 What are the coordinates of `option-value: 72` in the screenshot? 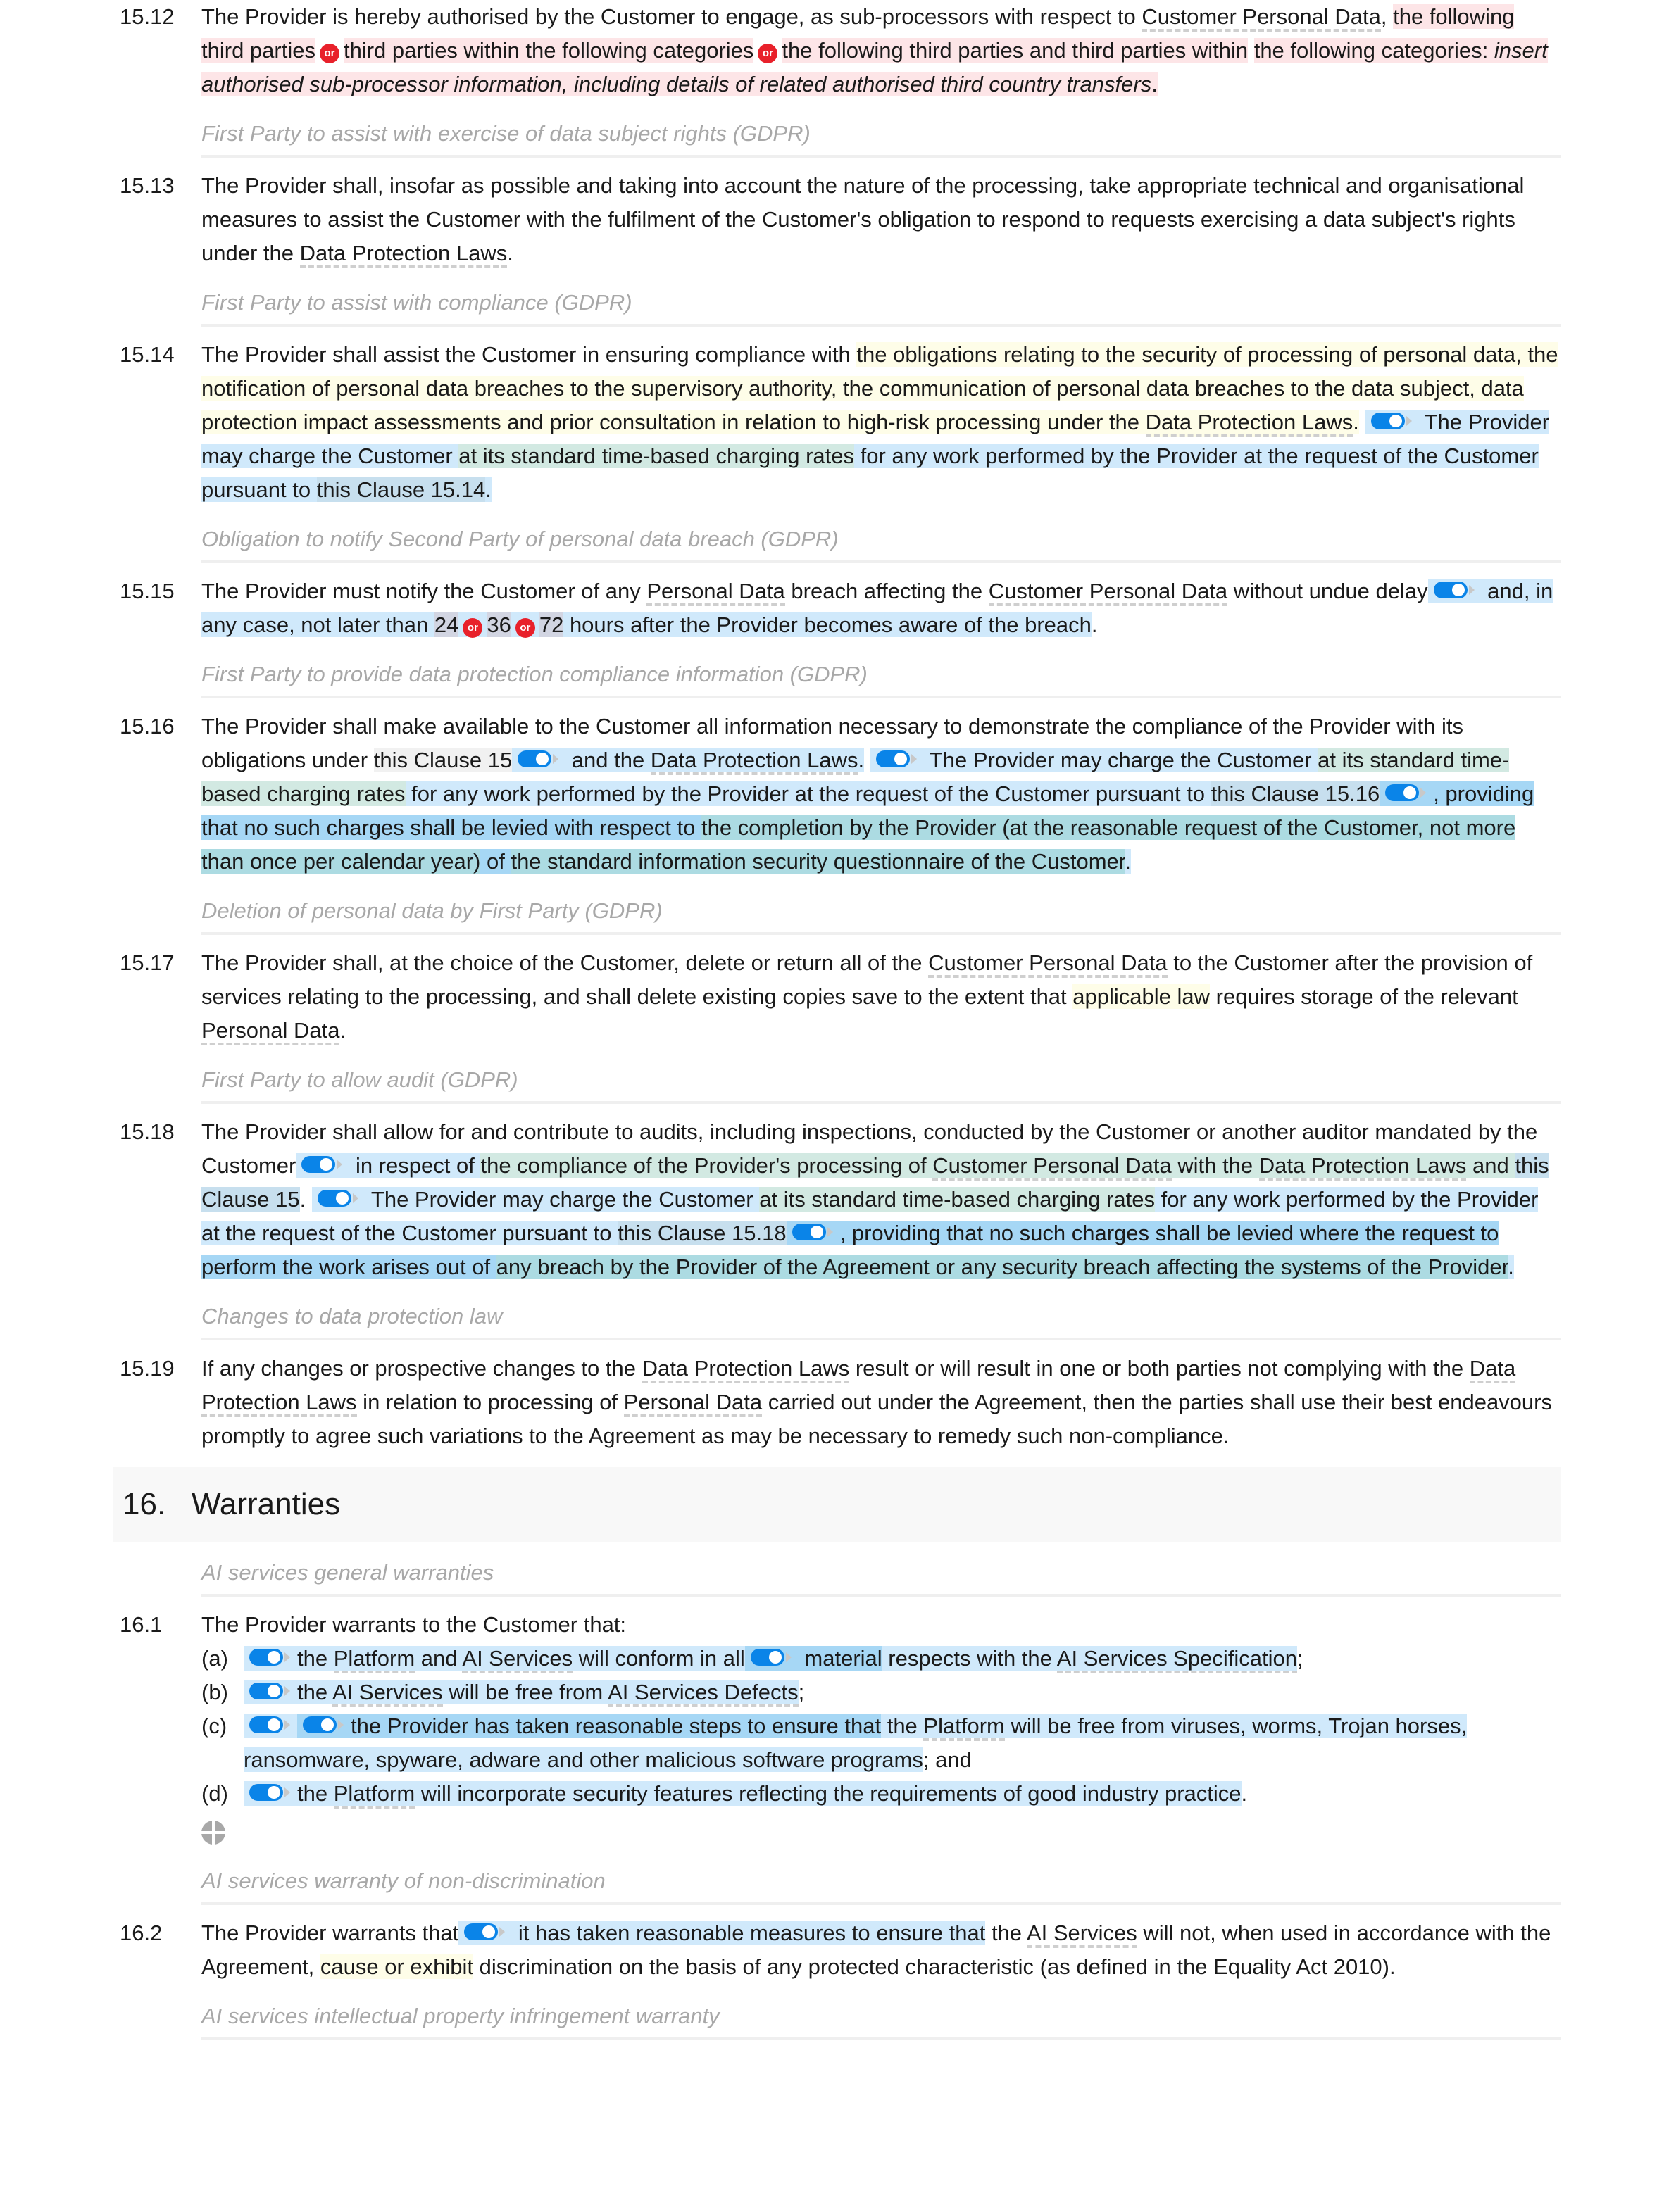 It's located at (551, 624).